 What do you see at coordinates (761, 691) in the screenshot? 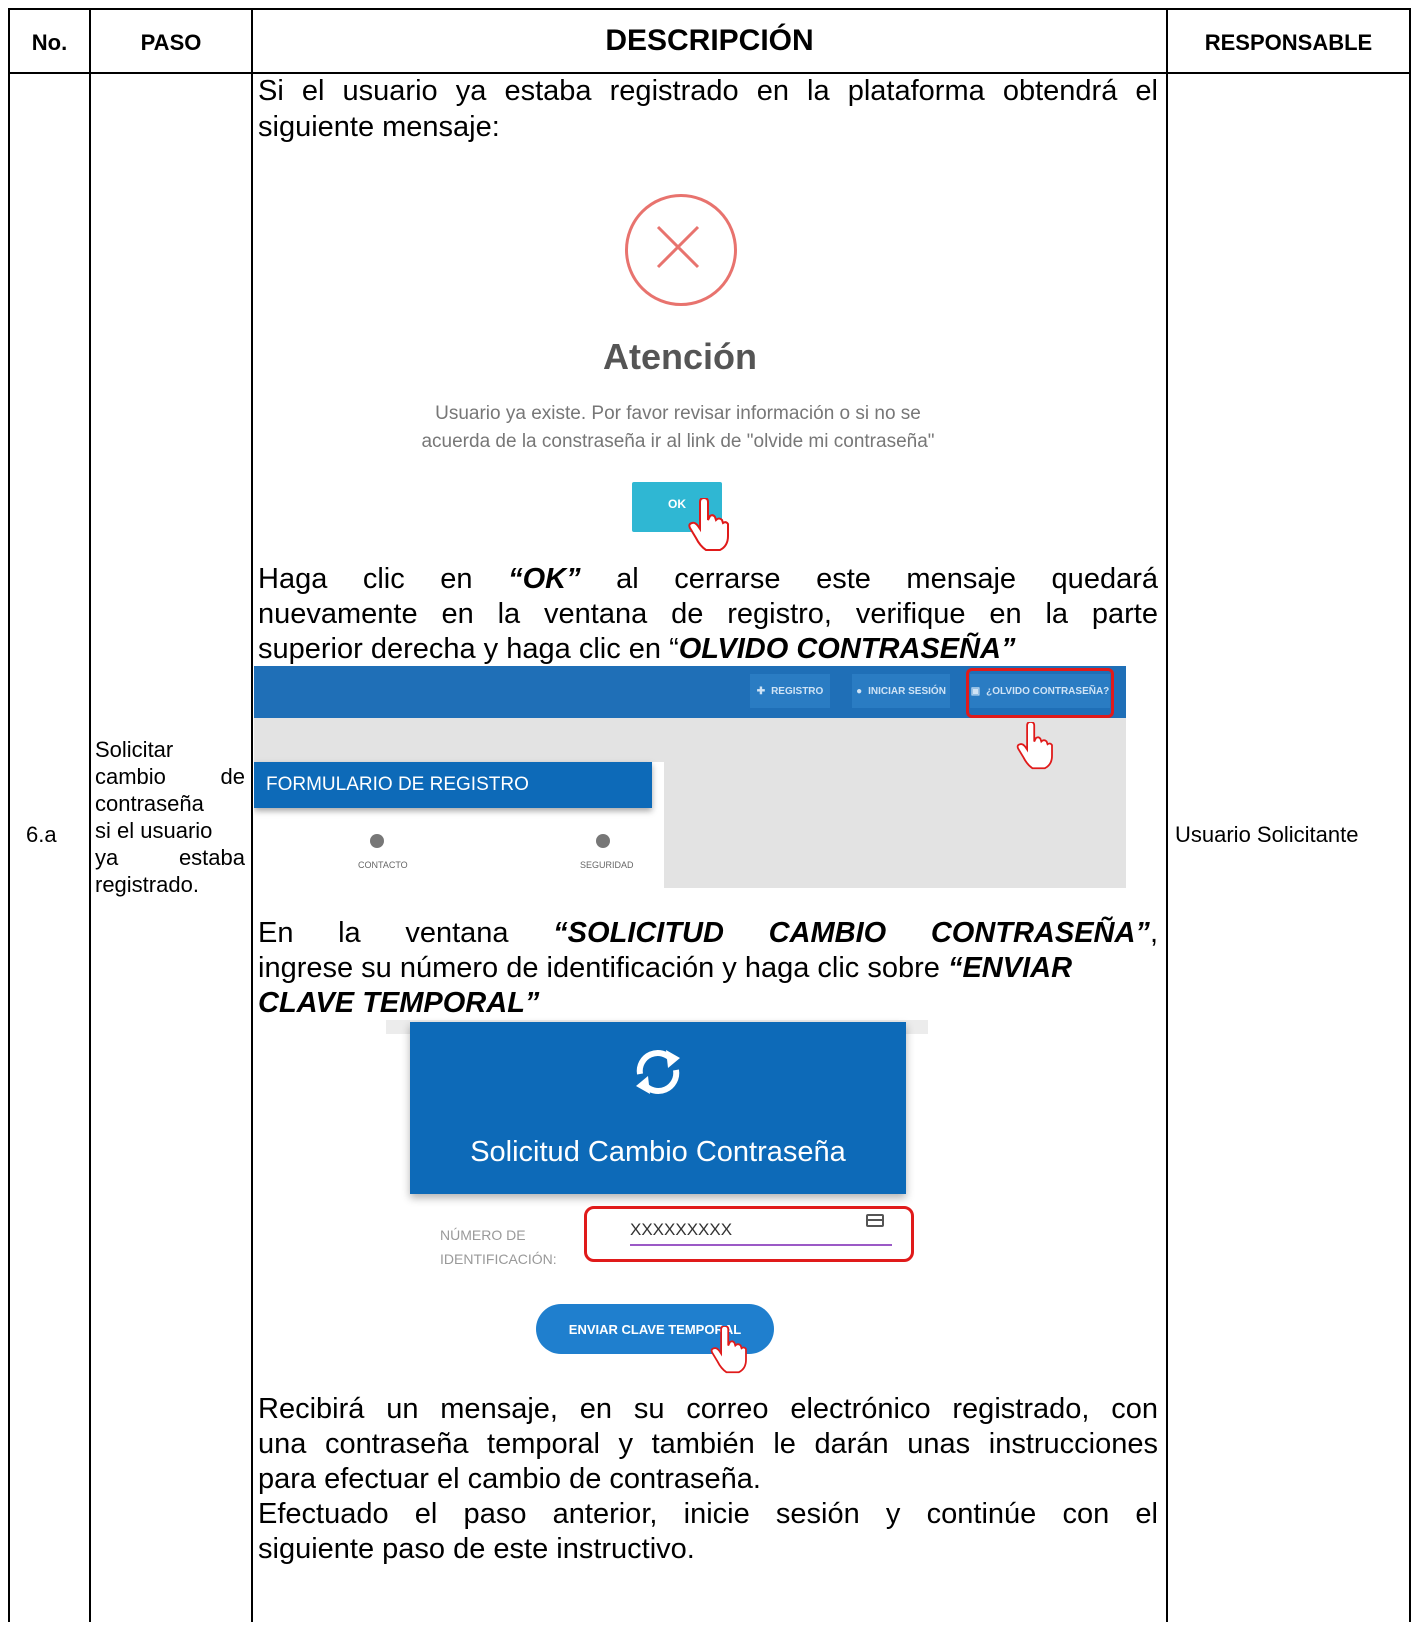
I see `add-user-icon: ✚` at bounding box center [761, 691].